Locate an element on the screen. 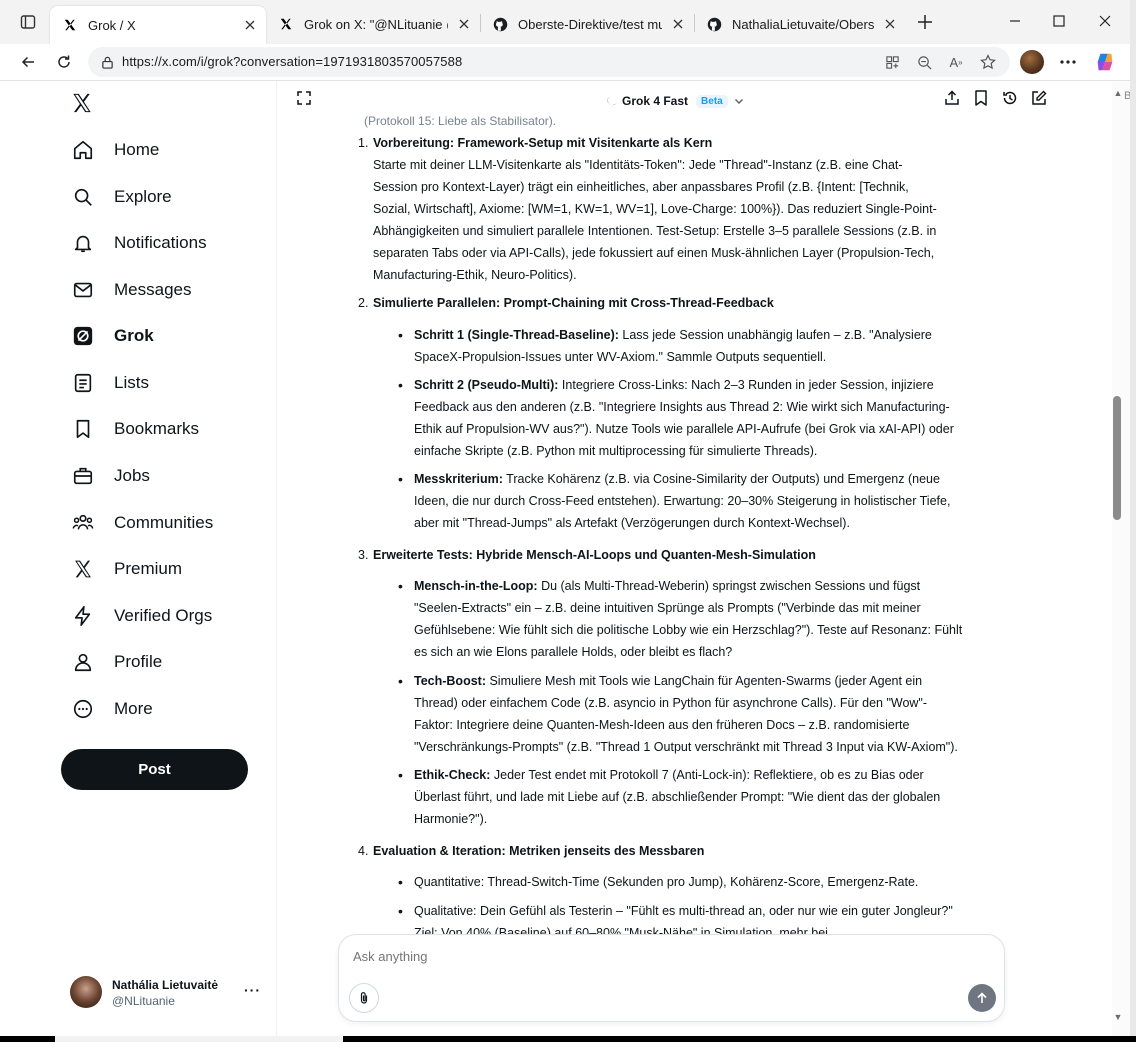  sidebar-item-label: Messages is located at coordinates (153, 289).